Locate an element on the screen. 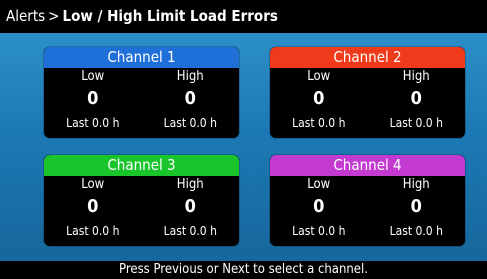 This screenshot has height=279, width=487. channel-4-low-label: Low is located at coordinates (319, 184).